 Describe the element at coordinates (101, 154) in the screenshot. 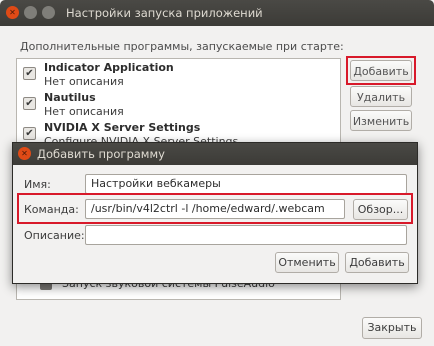

I see `dialog-title: Добавить программу` at that location.